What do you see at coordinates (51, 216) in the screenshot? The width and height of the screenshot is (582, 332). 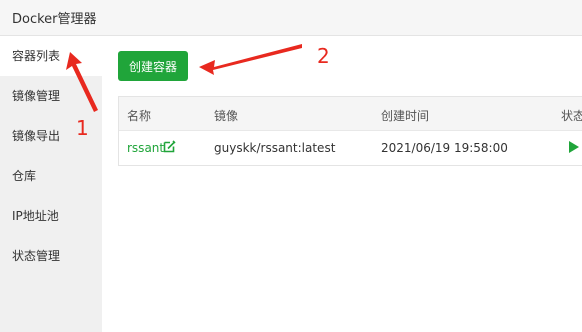 I see `sidebar-item-ip-pool: IP地址池` at bounding box center [51, 216].